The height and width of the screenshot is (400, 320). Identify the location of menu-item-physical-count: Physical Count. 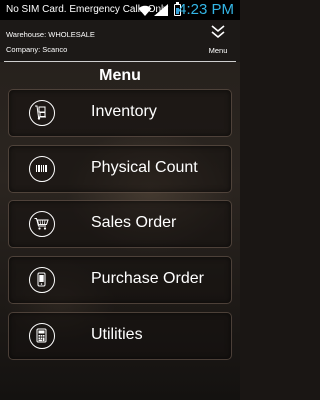
(120, 169).